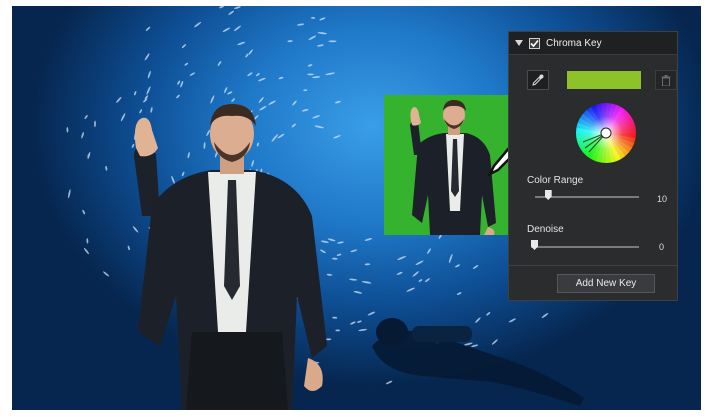 The width and height of the screenshot is (713, 418). I want to click on delete-key-button, so click(666, 80).